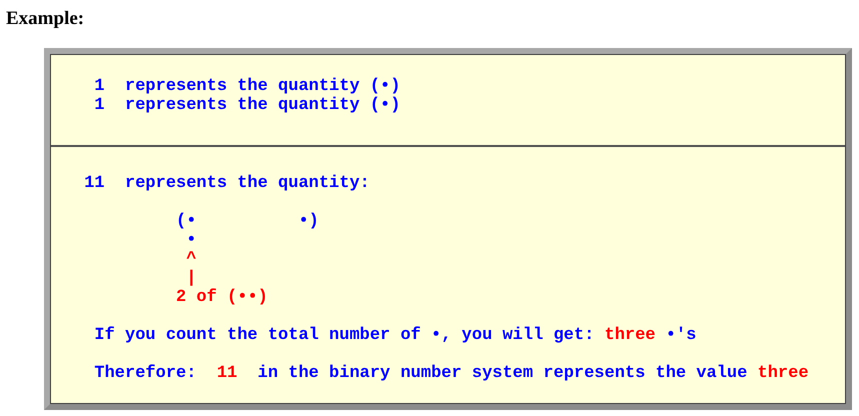 The width and height of the screenshot is (859, 416). I want to click on code-line: 2 of (••), so click(222, 297).